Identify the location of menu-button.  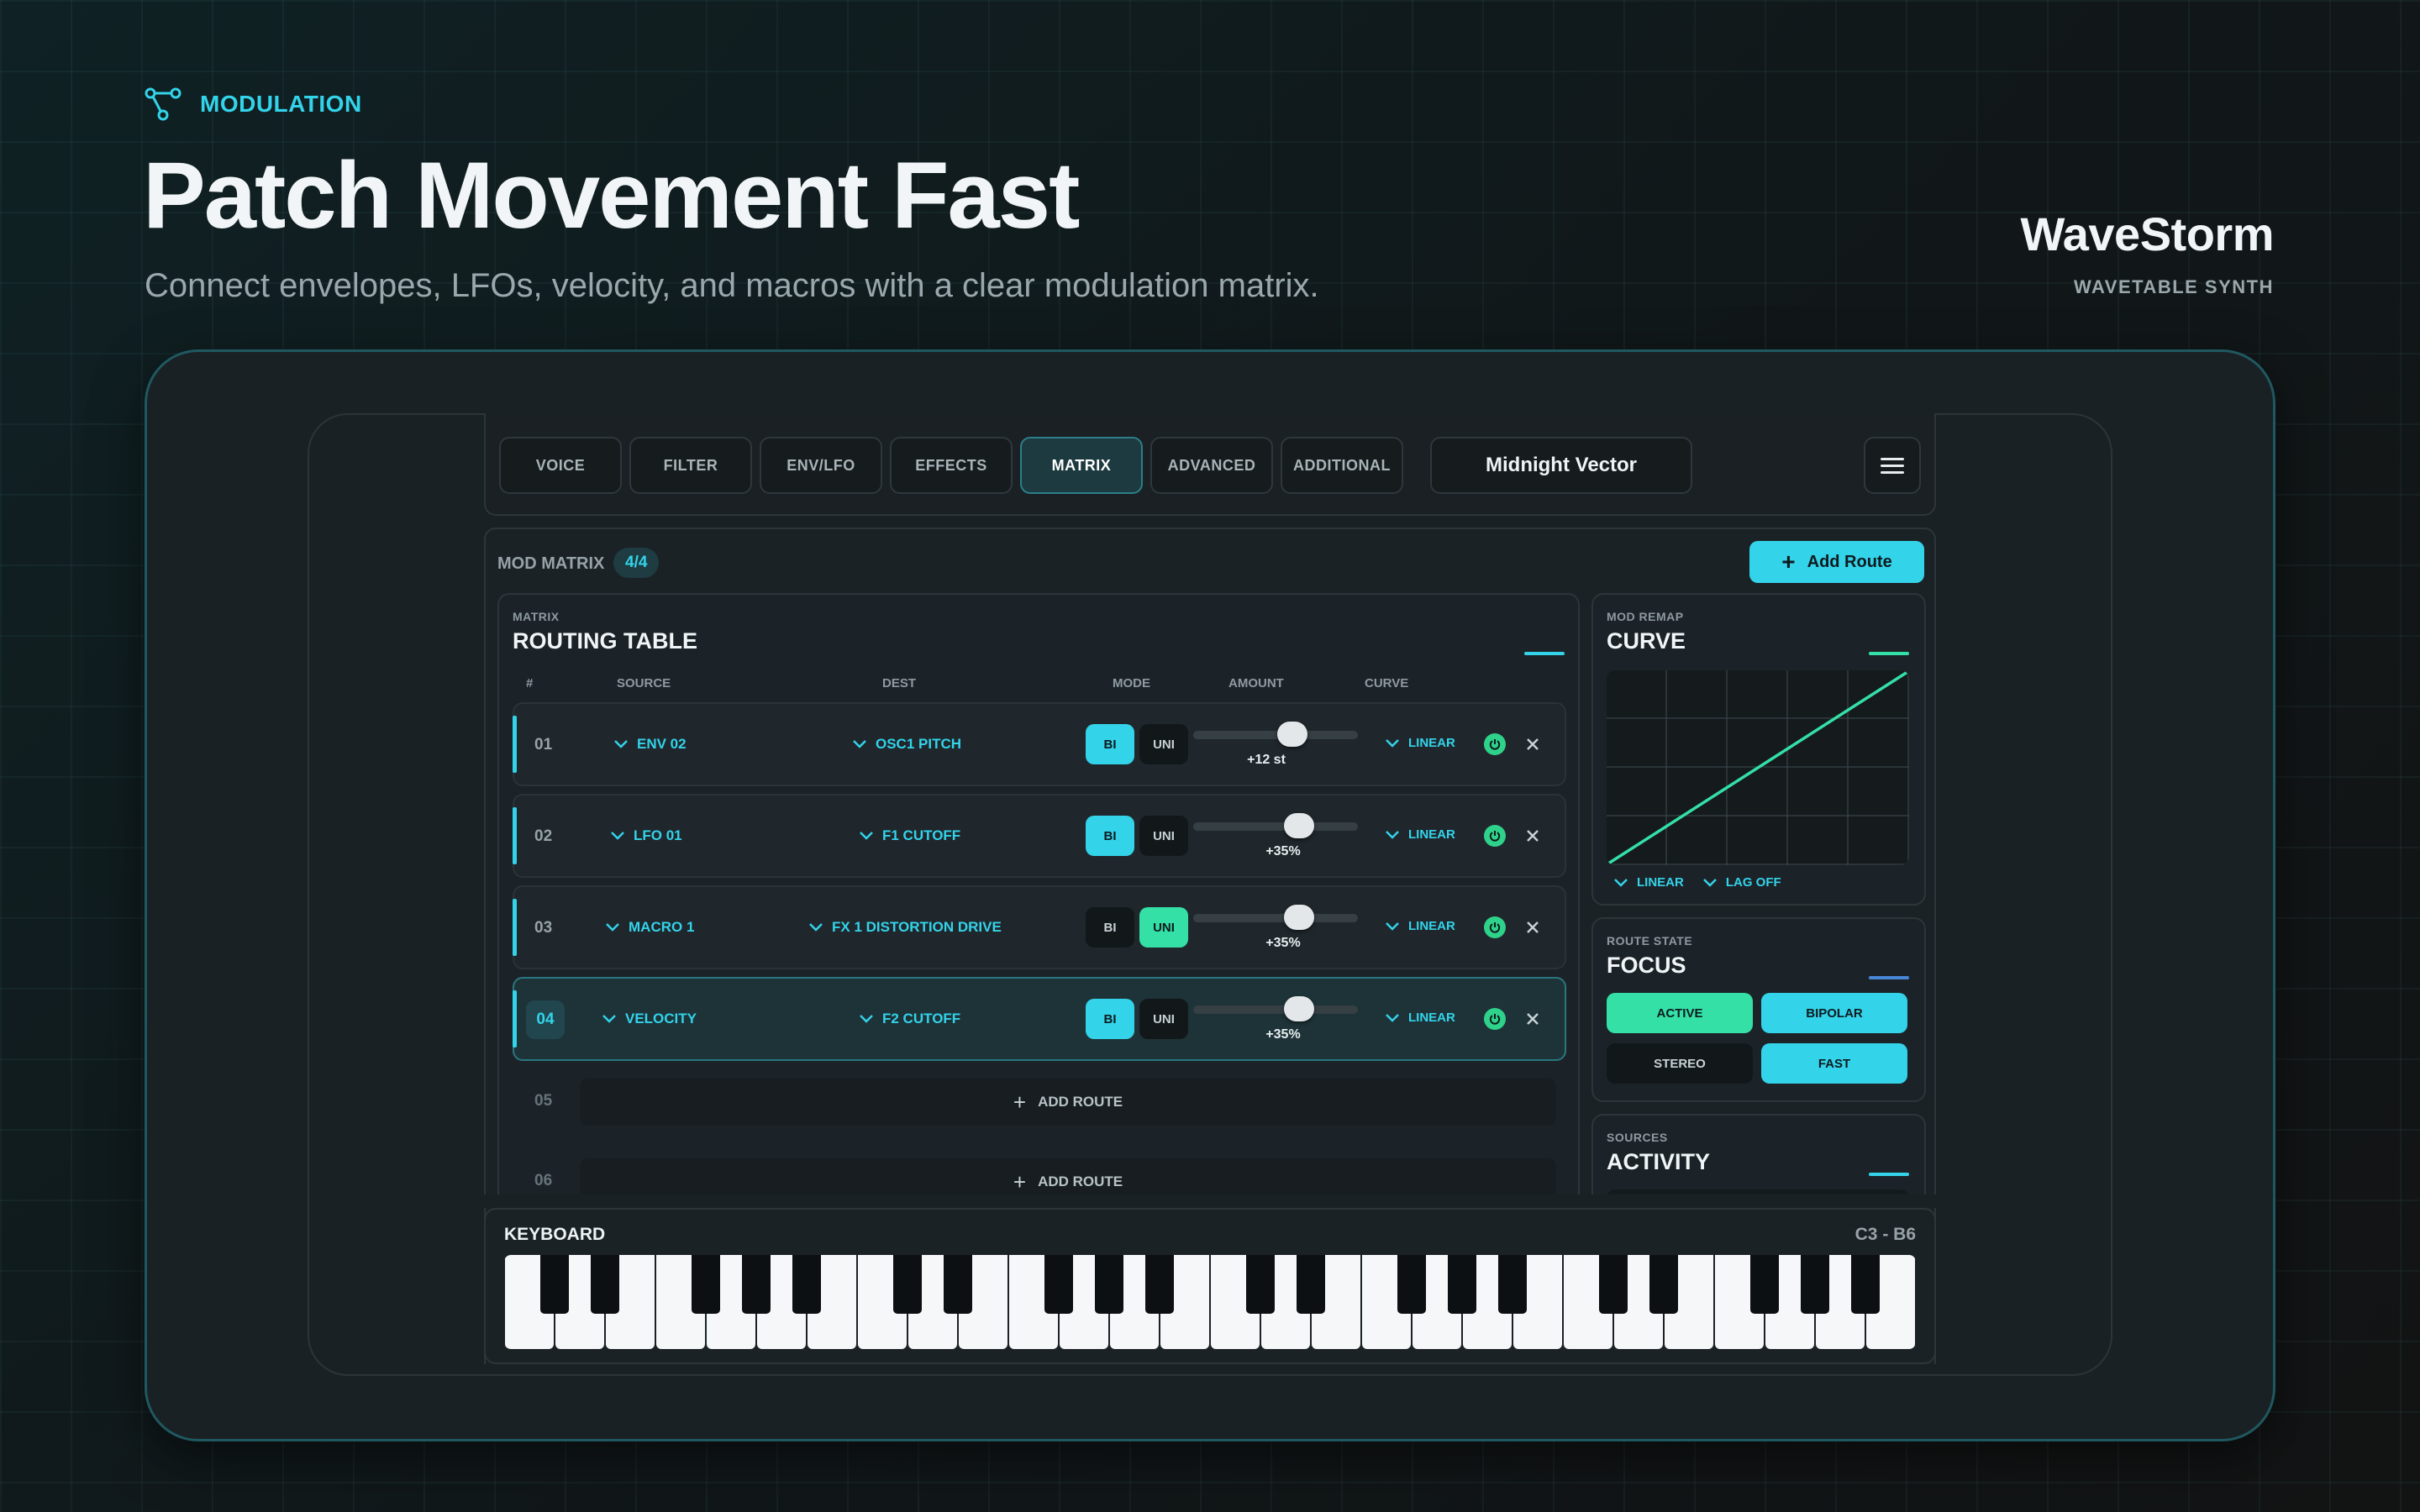
(1892, 465).